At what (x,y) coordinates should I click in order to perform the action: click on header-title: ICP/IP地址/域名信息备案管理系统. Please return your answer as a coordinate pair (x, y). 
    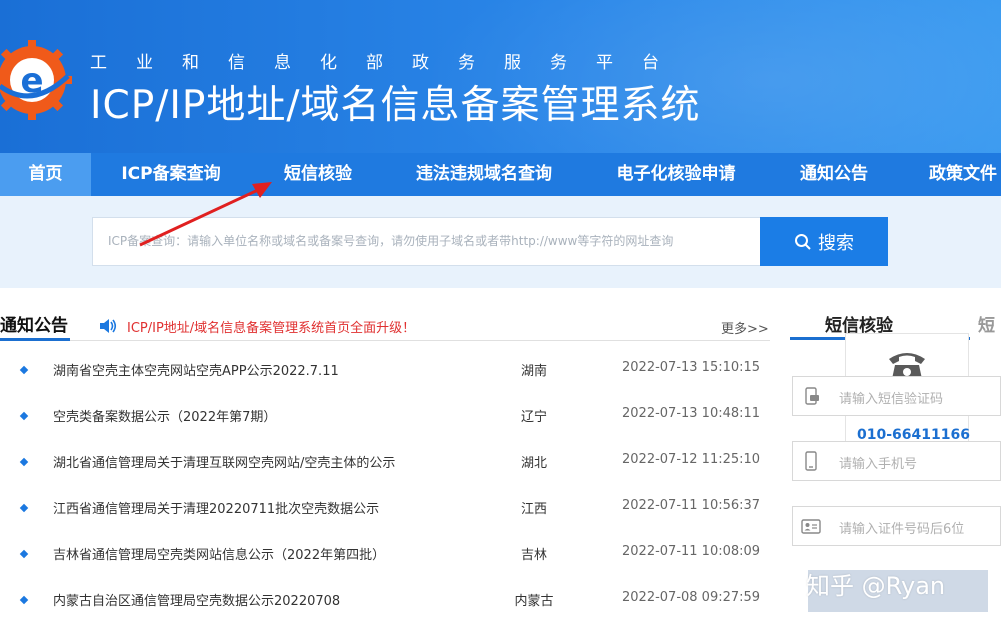
    Looking at the image, I should click on (395, 105).